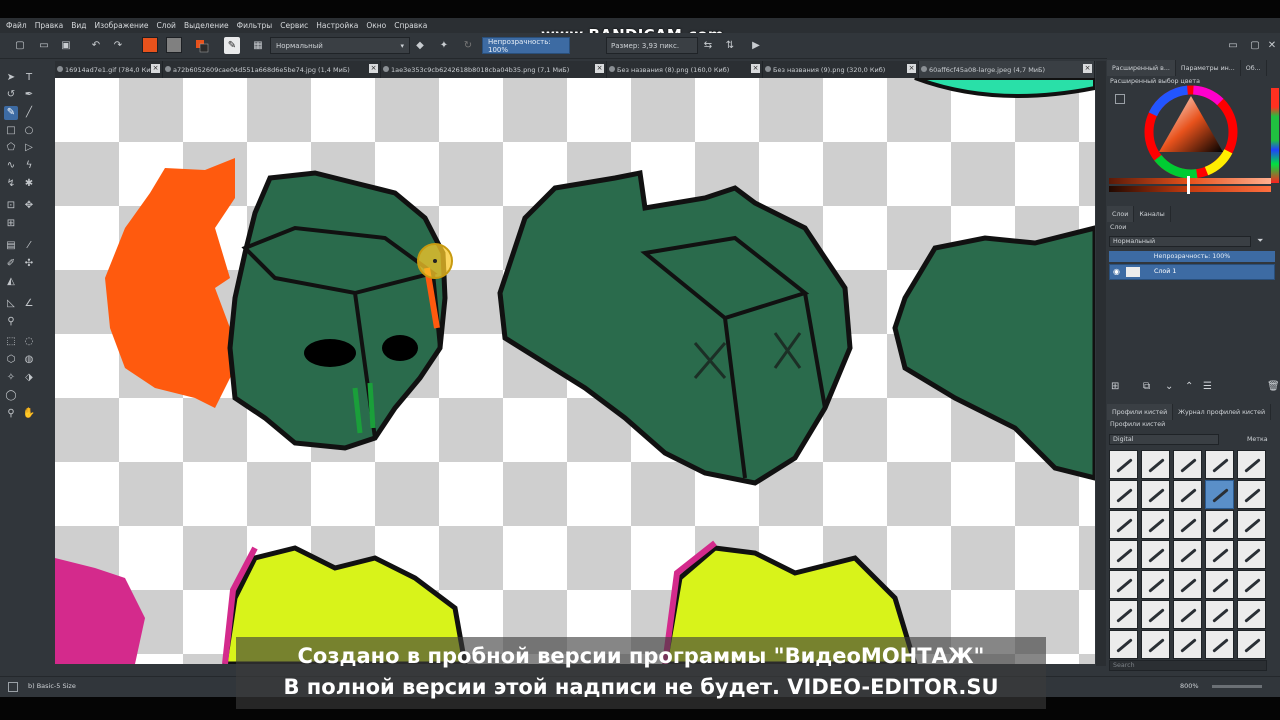 The image size is (1280, 720). What do you see at coordinates (29, 360) in the screenshot?
I see `freehand-select-icon: ◍` at bounding box center [29, 360].